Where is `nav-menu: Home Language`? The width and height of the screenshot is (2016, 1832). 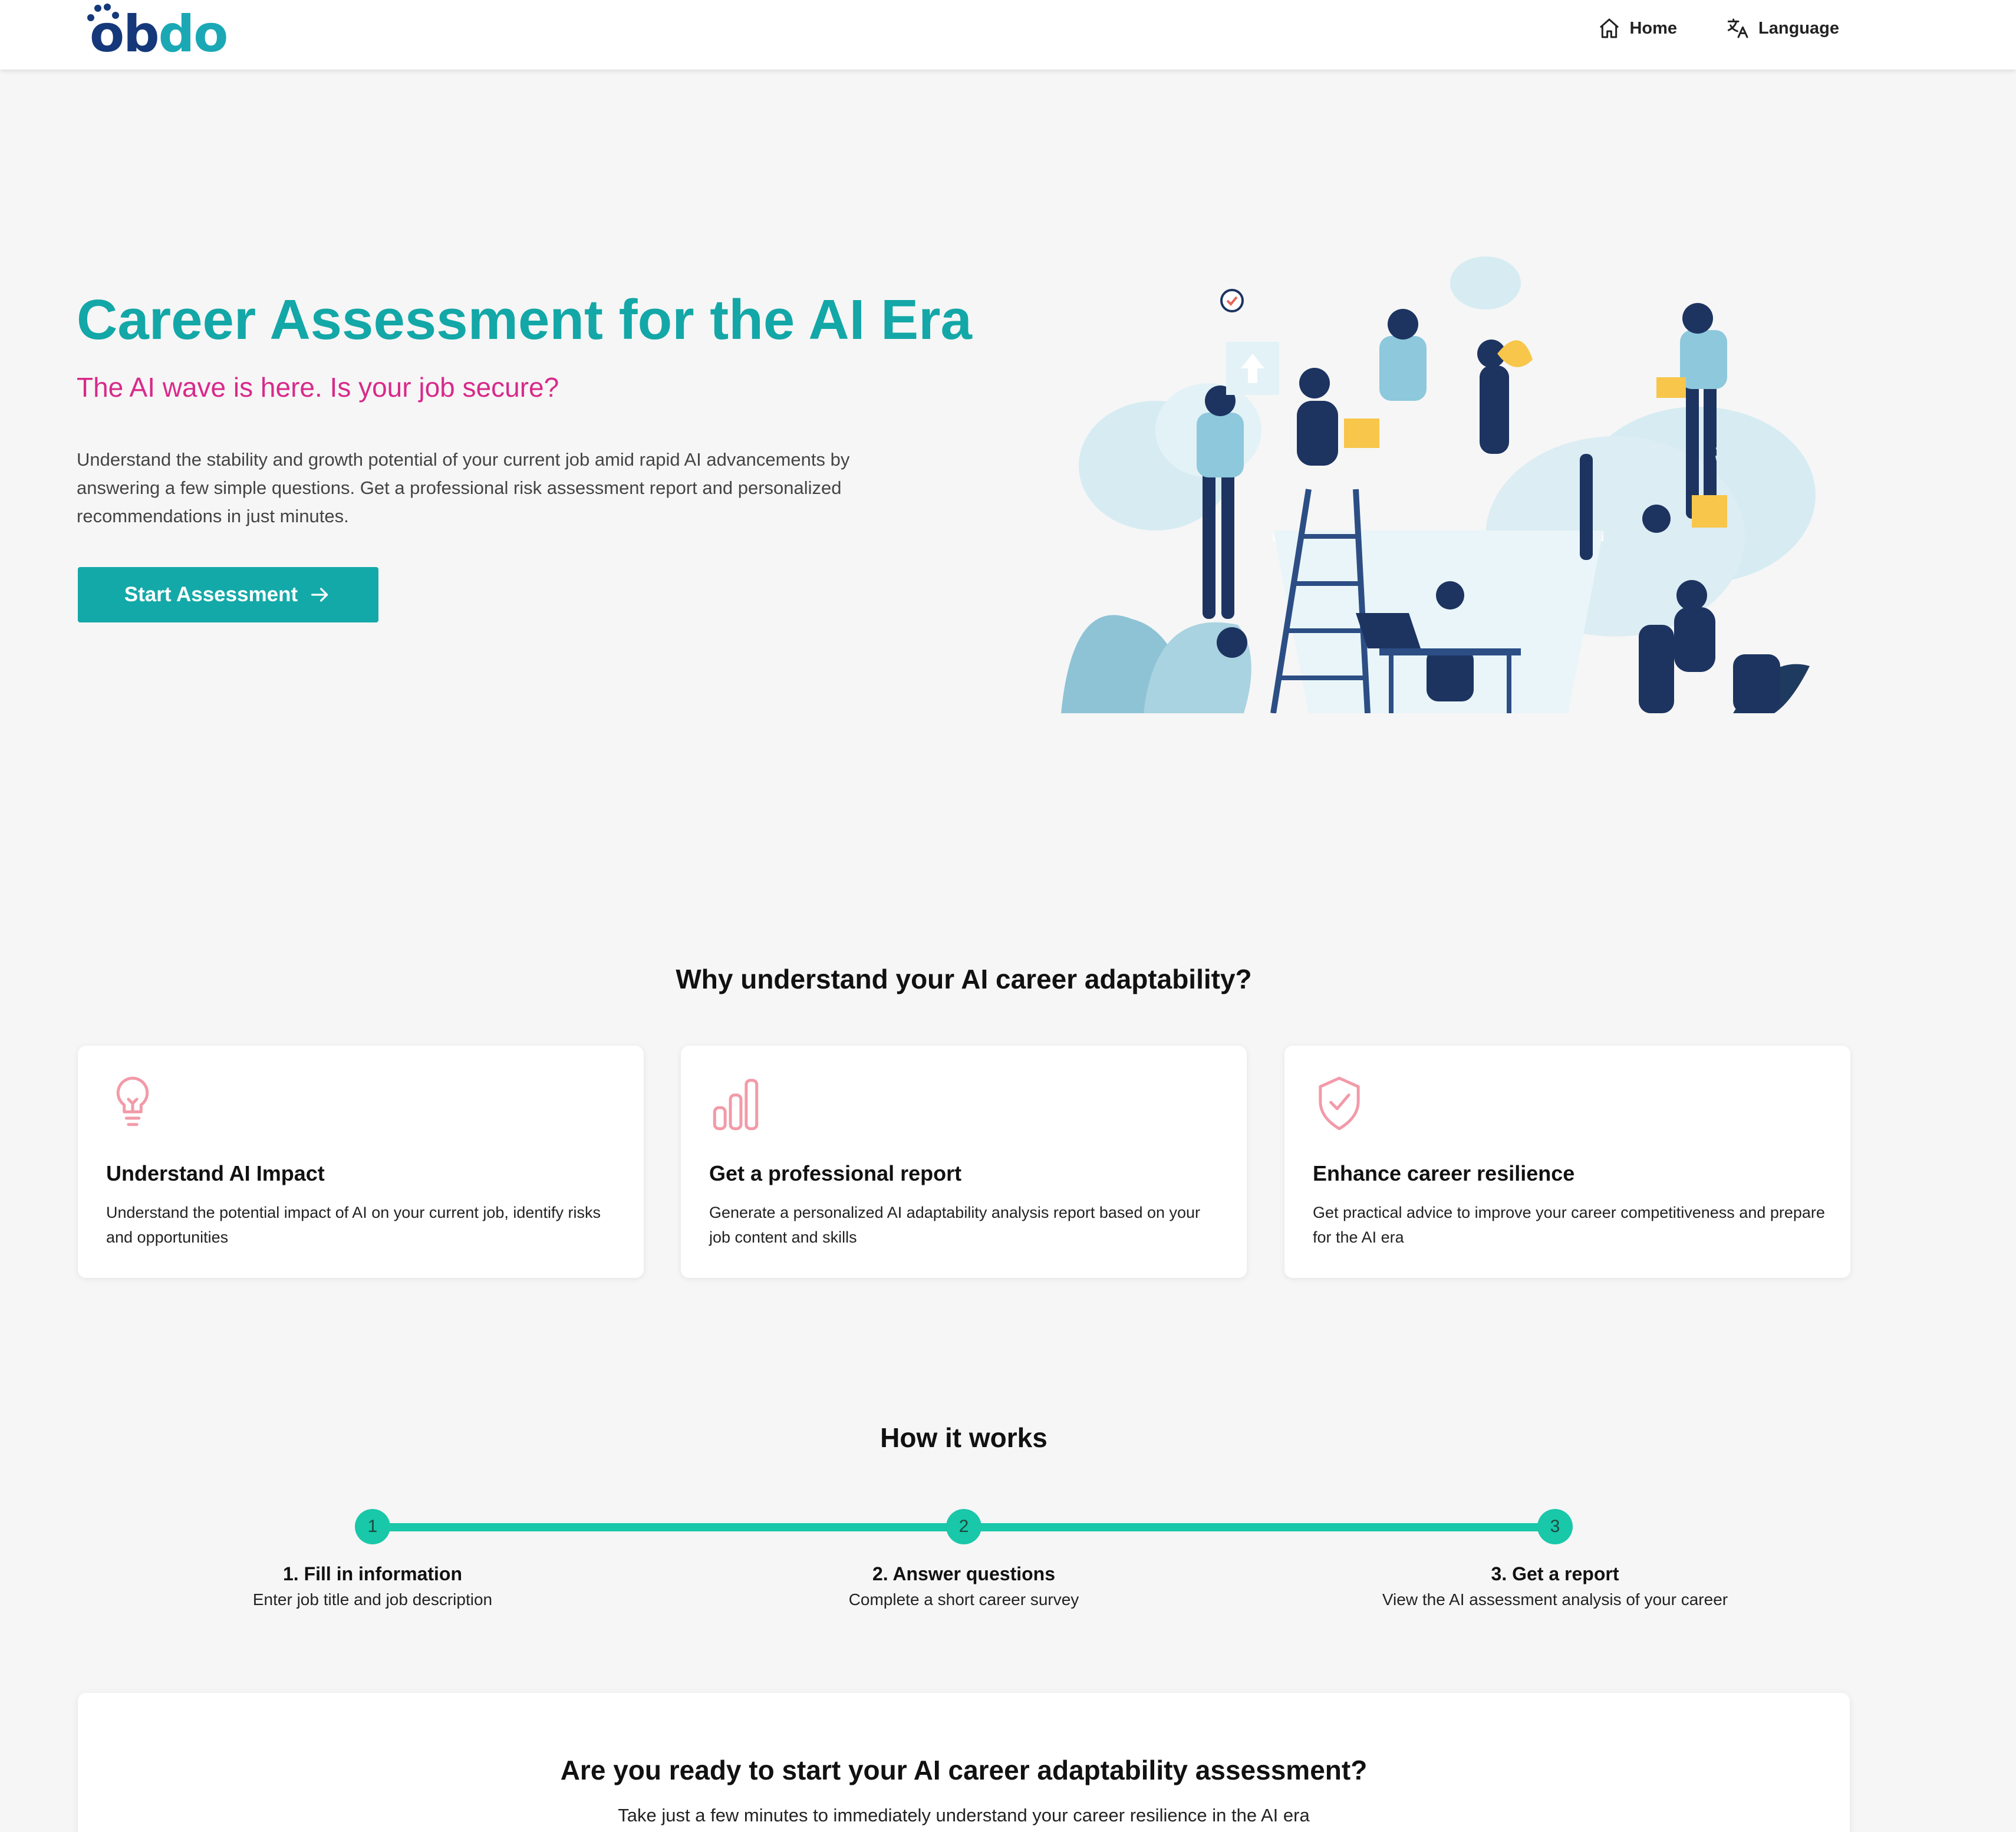
nav-menu: Home Language is located at coordinates (1718, 28).